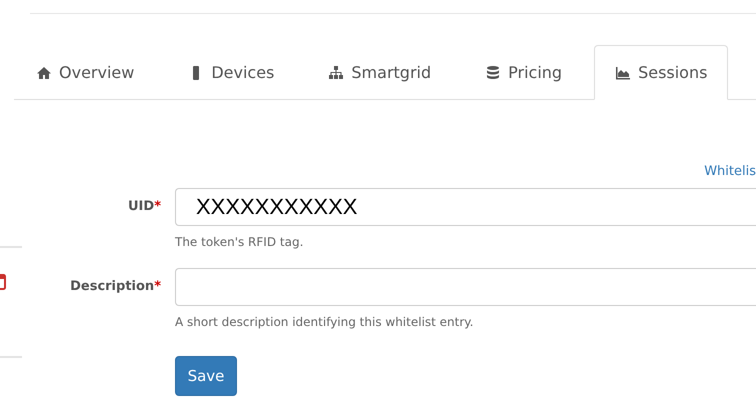  Describe the element at coordinates (144, 207) in the screenshot. I see `field-label: UID*` at that location.